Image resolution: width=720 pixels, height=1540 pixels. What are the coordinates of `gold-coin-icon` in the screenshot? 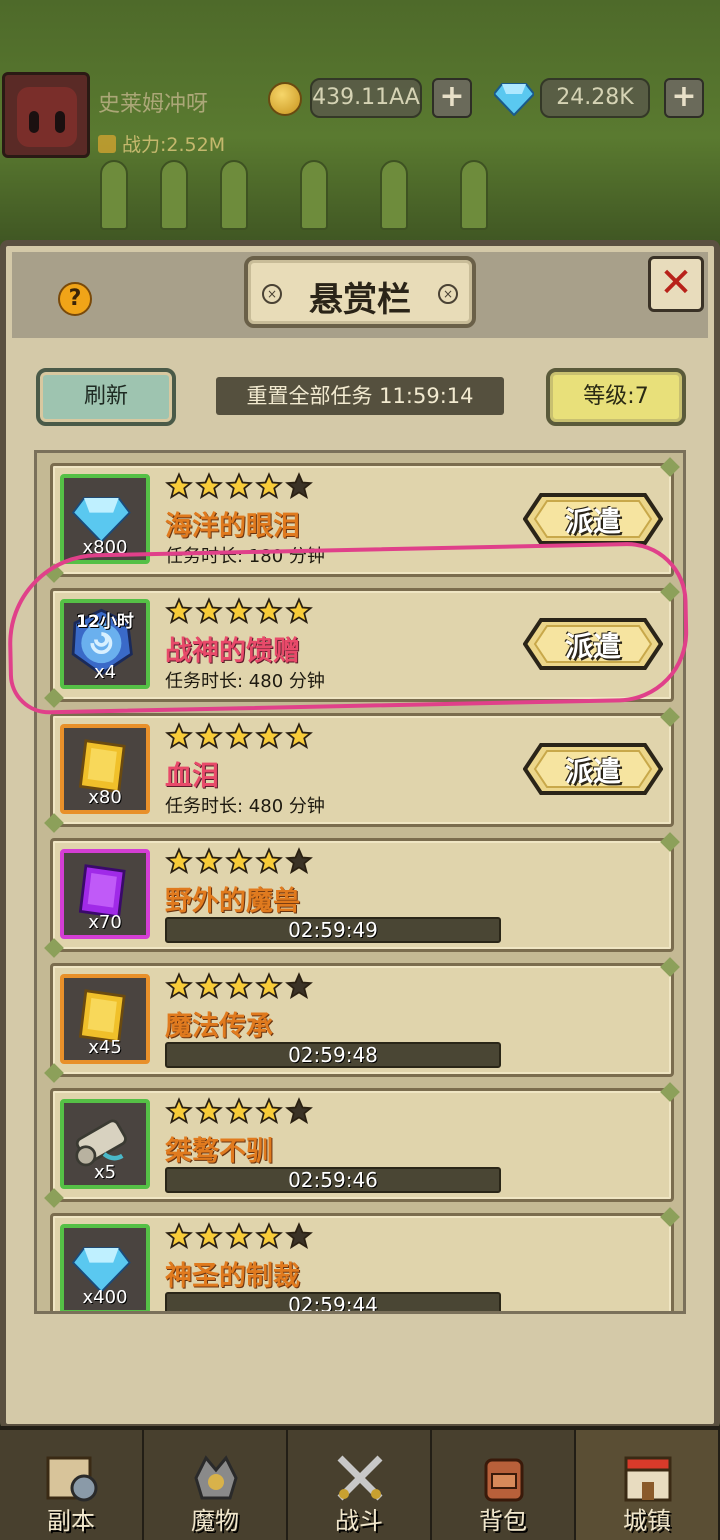 It's located at (285, 99).